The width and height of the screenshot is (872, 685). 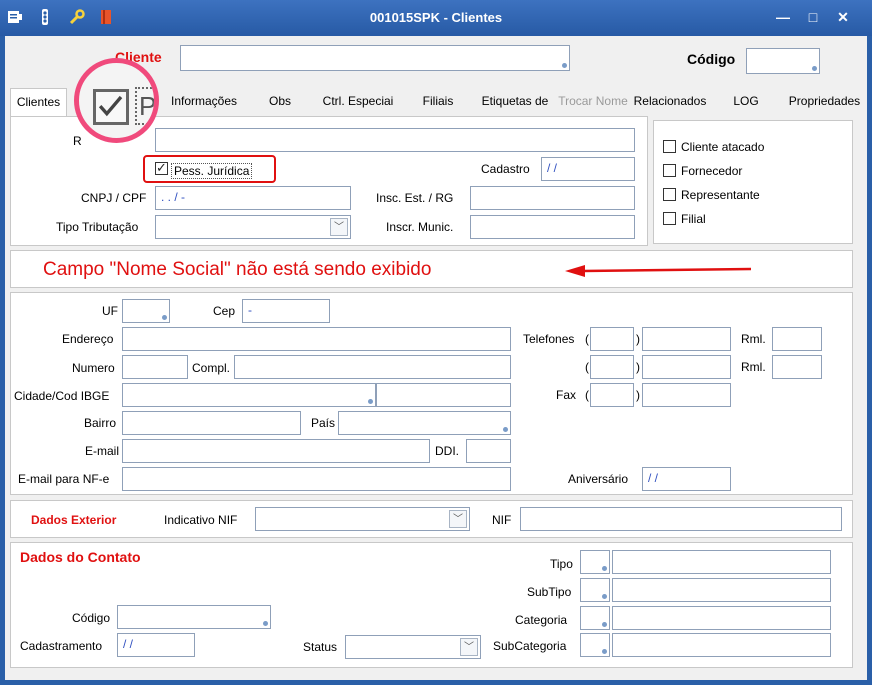 What do you see at coordinates (720, 195) in the screenshot?
I see `representante-label: Representante` at bounding box center [720, 195].